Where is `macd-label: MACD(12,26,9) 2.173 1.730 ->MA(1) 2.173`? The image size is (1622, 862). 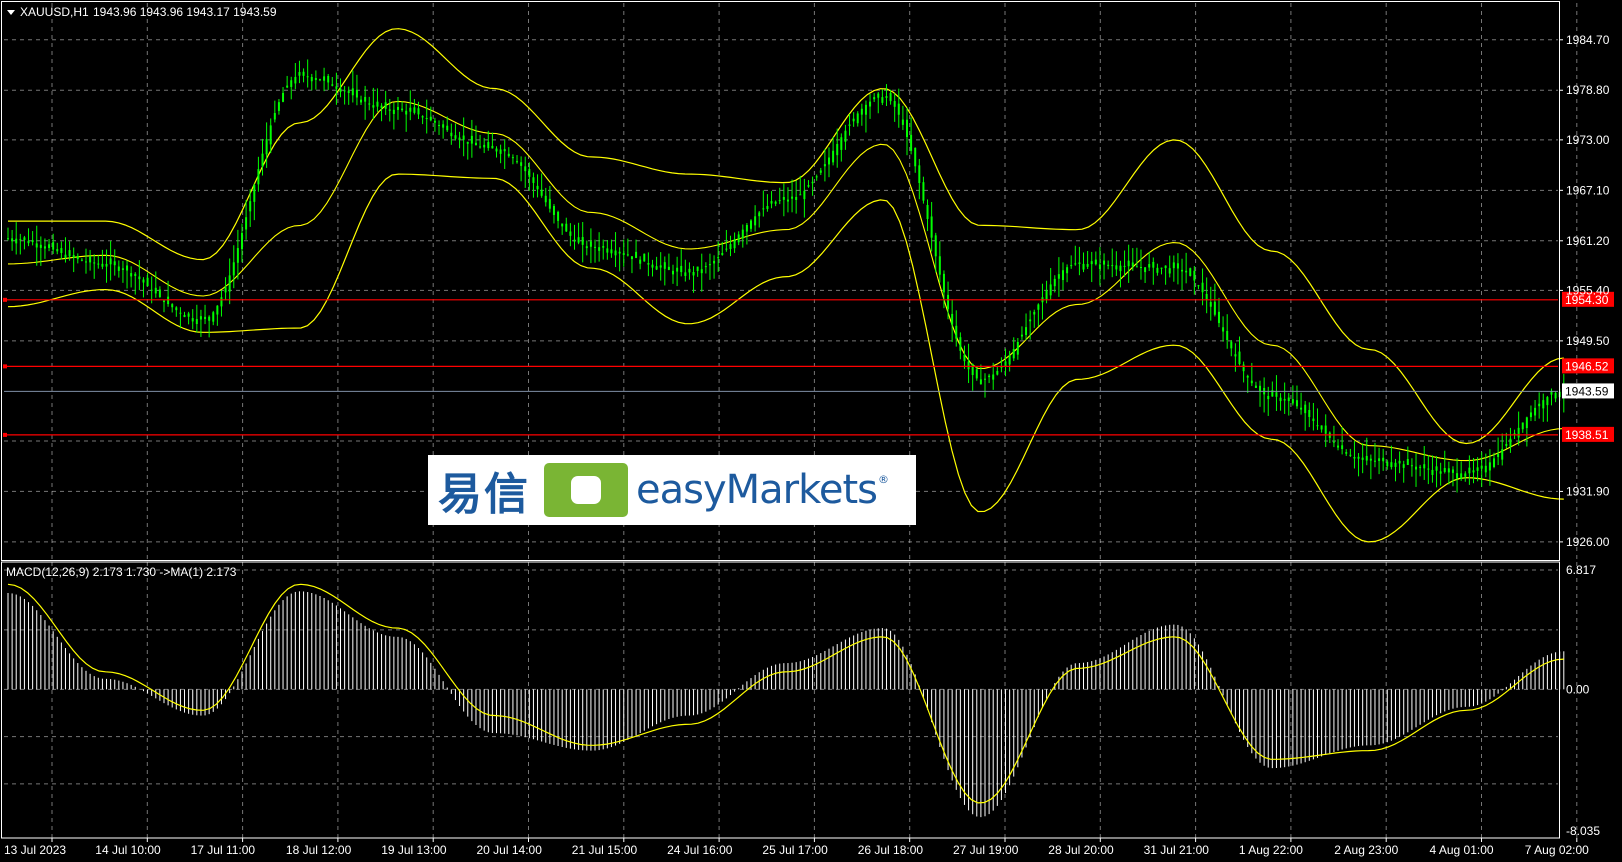 macd-label: MACD(12,26,9) 2.173 1.730 ->MA(1) 2.173 is located at coordinates (121, 572).